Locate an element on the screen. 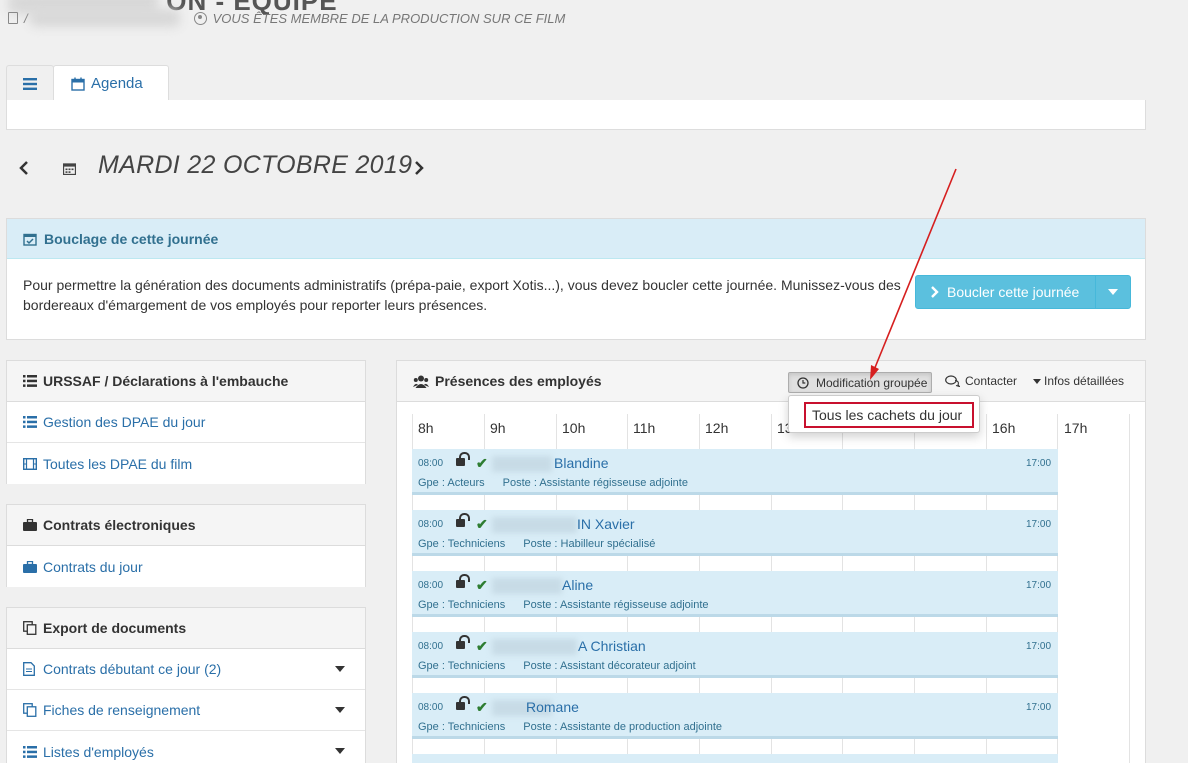  hour-label: 12h is located at coordinates (717, 428).